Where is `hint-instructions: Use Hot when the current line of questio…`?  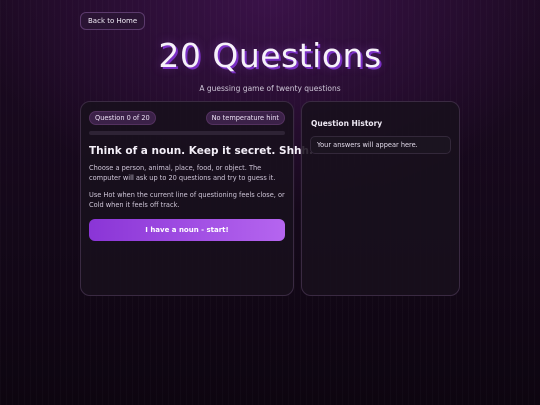 hint-instructions: Use Hot when the current line of questio… is located at coordinates (187, 200).